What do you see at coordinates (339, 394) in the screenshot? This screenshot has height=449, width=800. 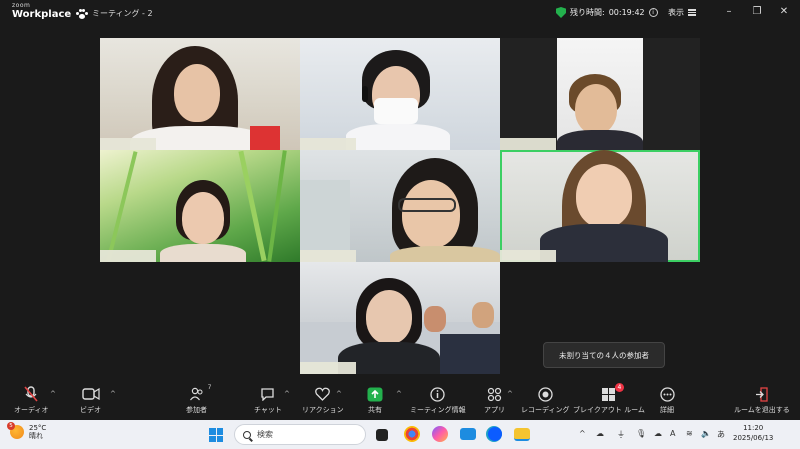 I see `reactions-caret-icon: ^` at bounding box center [339, 394].